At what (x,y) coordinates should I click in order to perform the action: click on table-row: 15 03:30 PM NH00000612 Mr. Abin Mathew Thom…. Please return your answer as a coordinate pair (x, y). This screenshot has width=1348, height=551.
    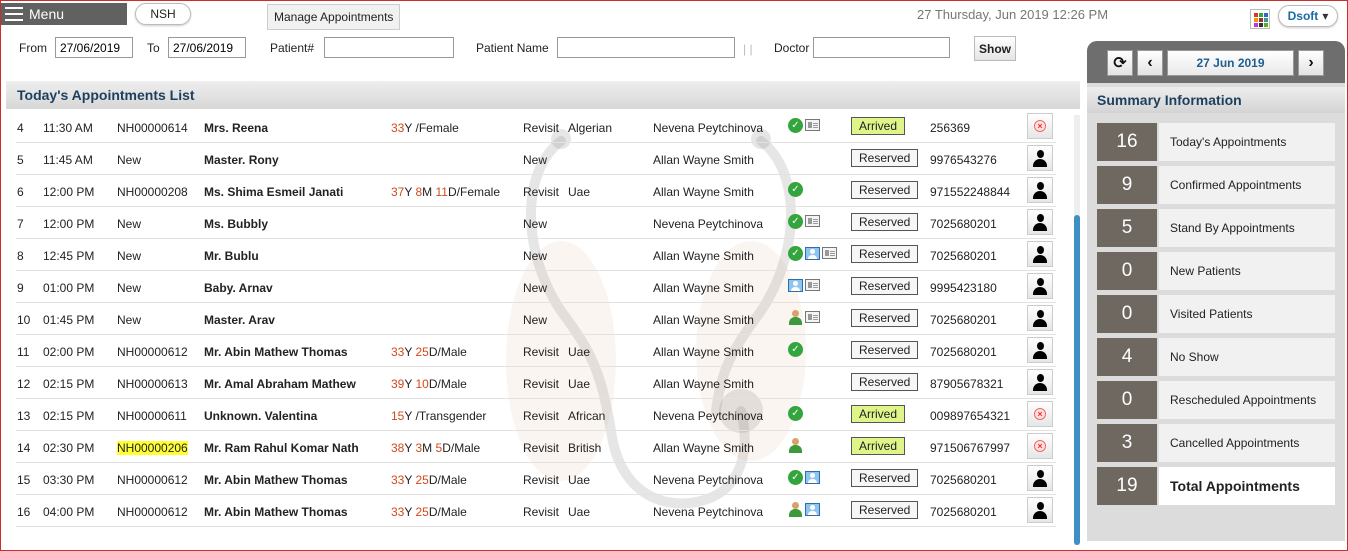
    Looking at the image, I should click on (536, 479).